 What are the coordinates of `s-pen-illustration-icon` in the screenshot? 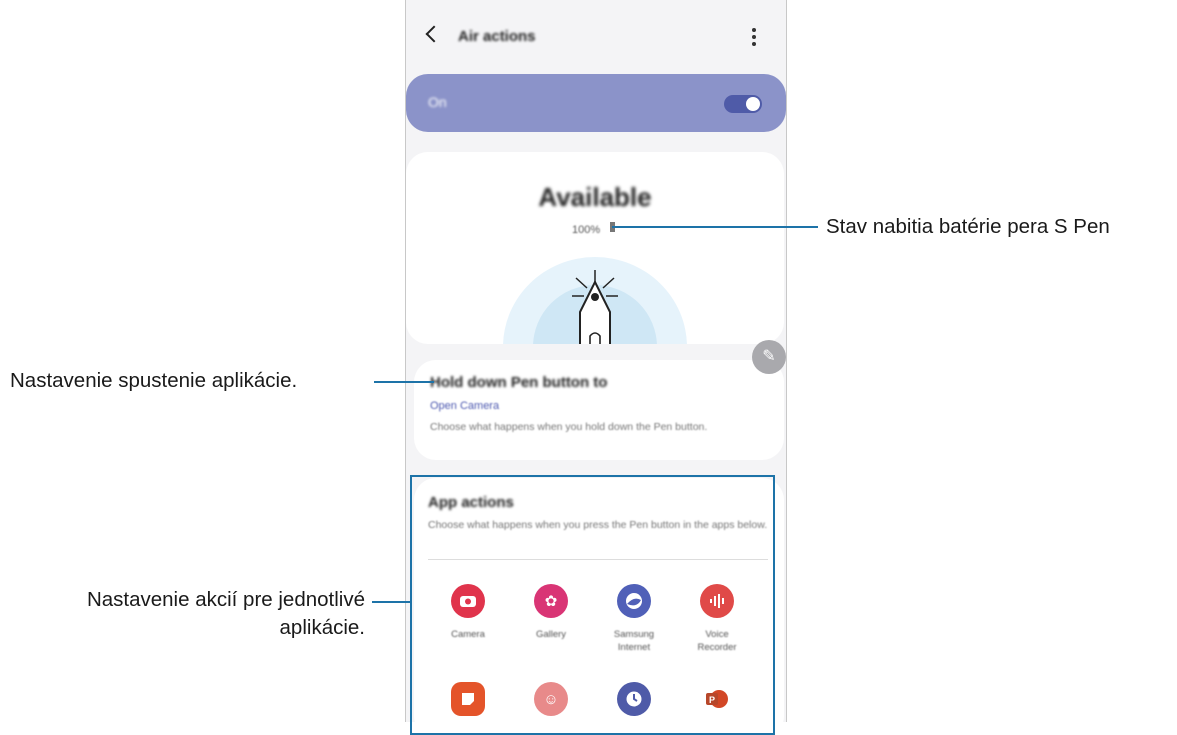 It's located at (595, 300).